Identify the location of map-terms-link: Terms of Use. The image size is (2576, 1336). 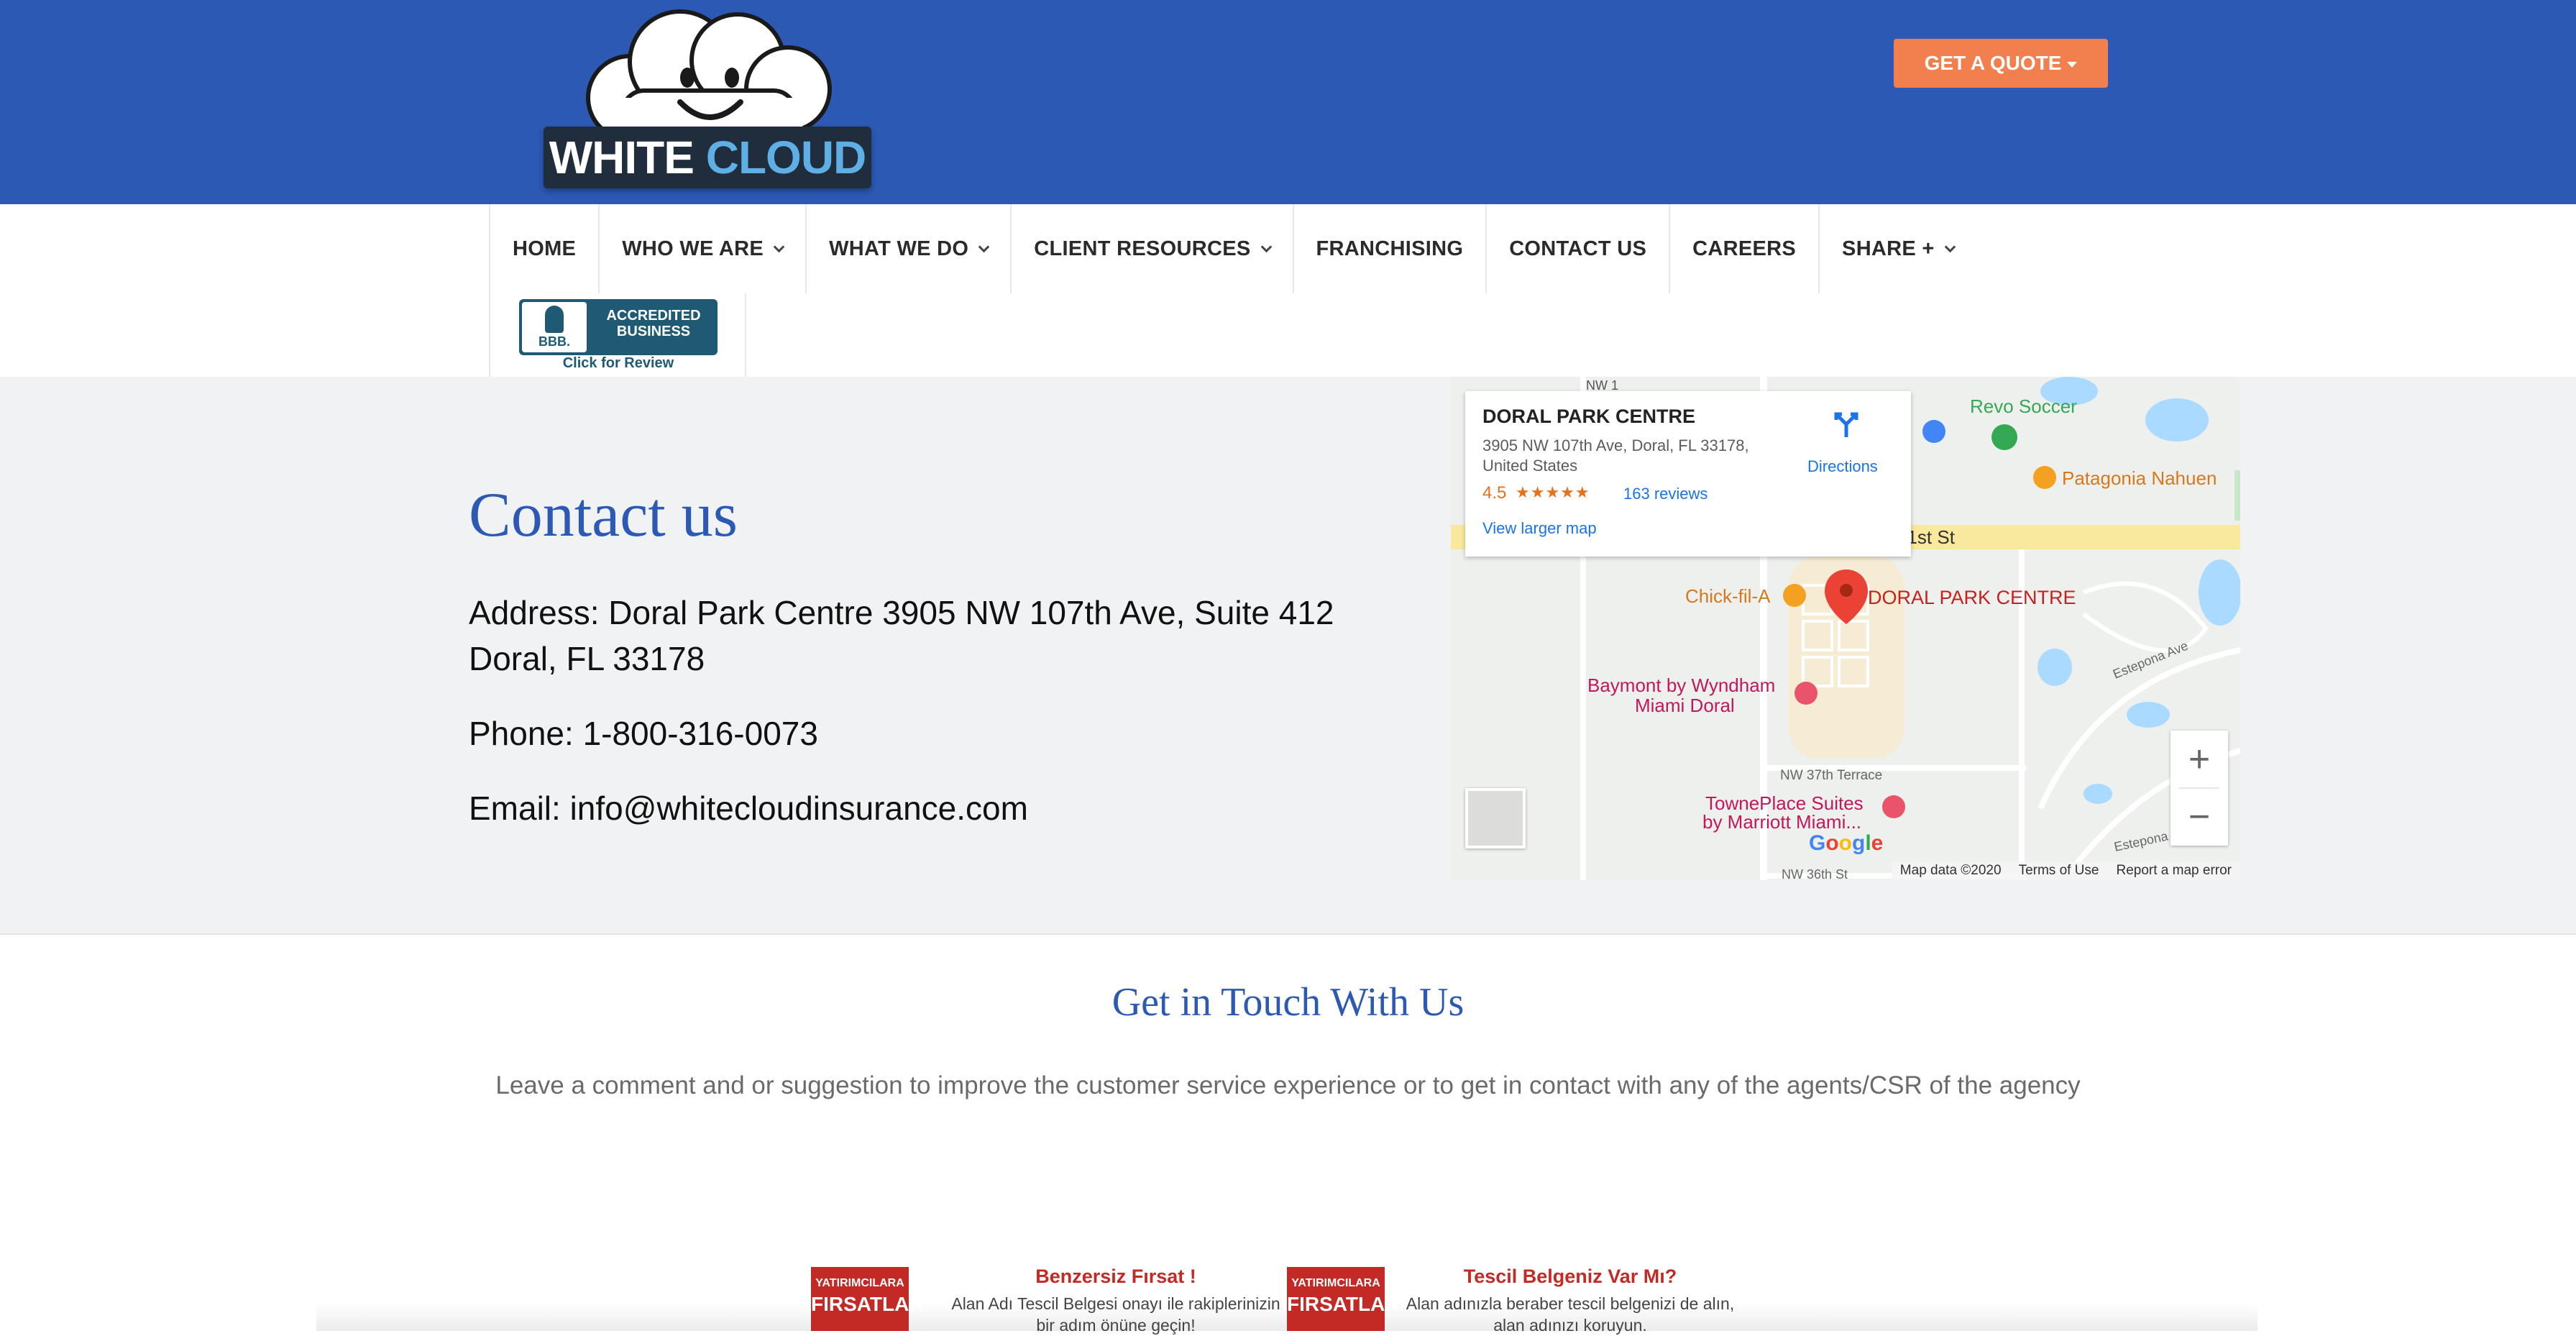
(2059, 871).